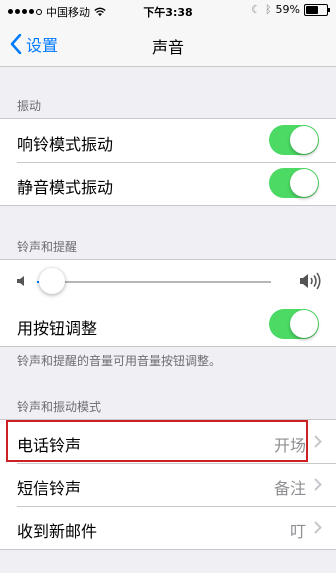 The image size is (336, 573). Describe the element at coordinates (168, 324) in the screenshot. I see `adjust-with-buttons-row: 用按钮调整` at that location.